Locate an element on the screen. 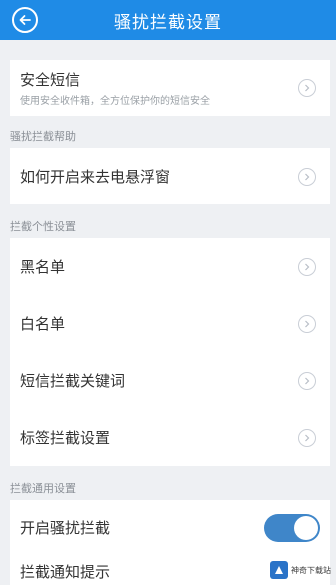 The width and height of the screenshot is (336, 585). row-label: 如何开启来去电悬浮窗 is located at coordinates (95, 177).